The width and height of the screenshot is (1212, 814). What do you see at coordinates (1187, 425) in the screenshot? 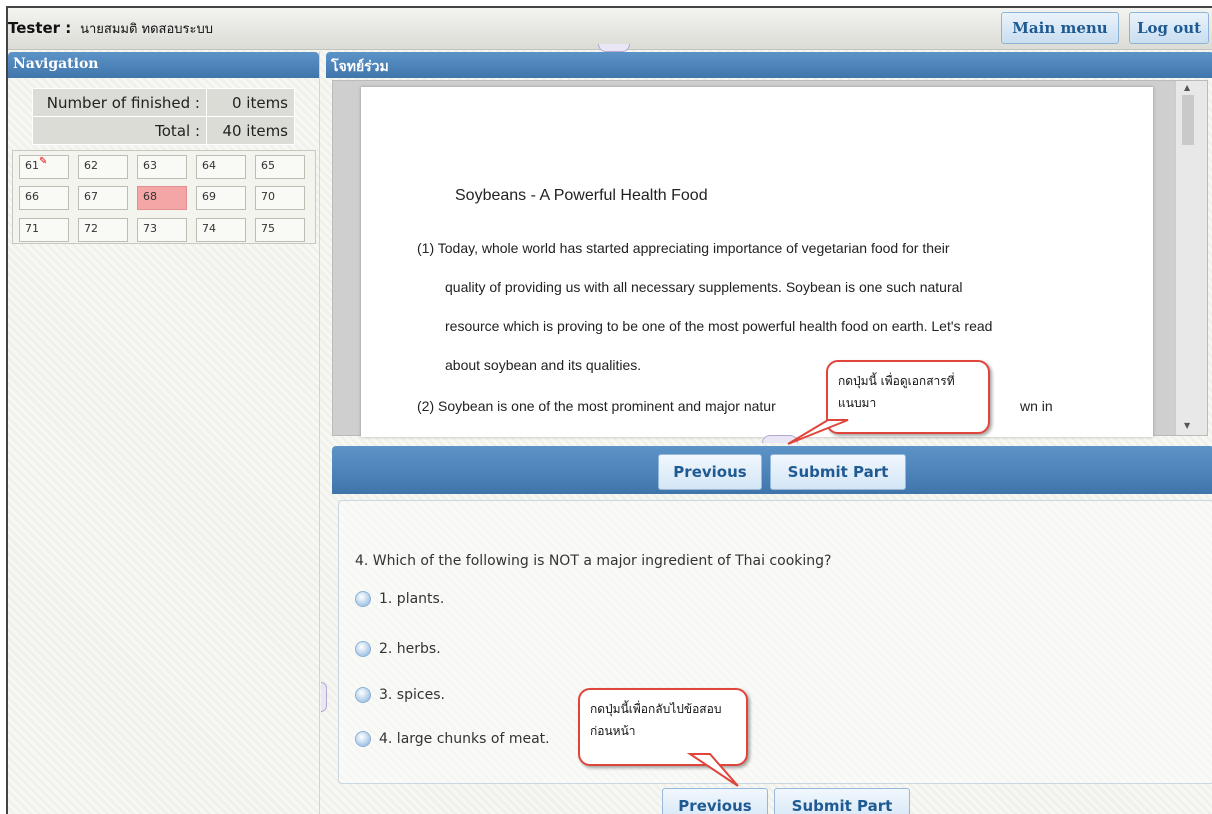
I see `scroll-down-icon: ▼` at bounding box center [1187, 425].